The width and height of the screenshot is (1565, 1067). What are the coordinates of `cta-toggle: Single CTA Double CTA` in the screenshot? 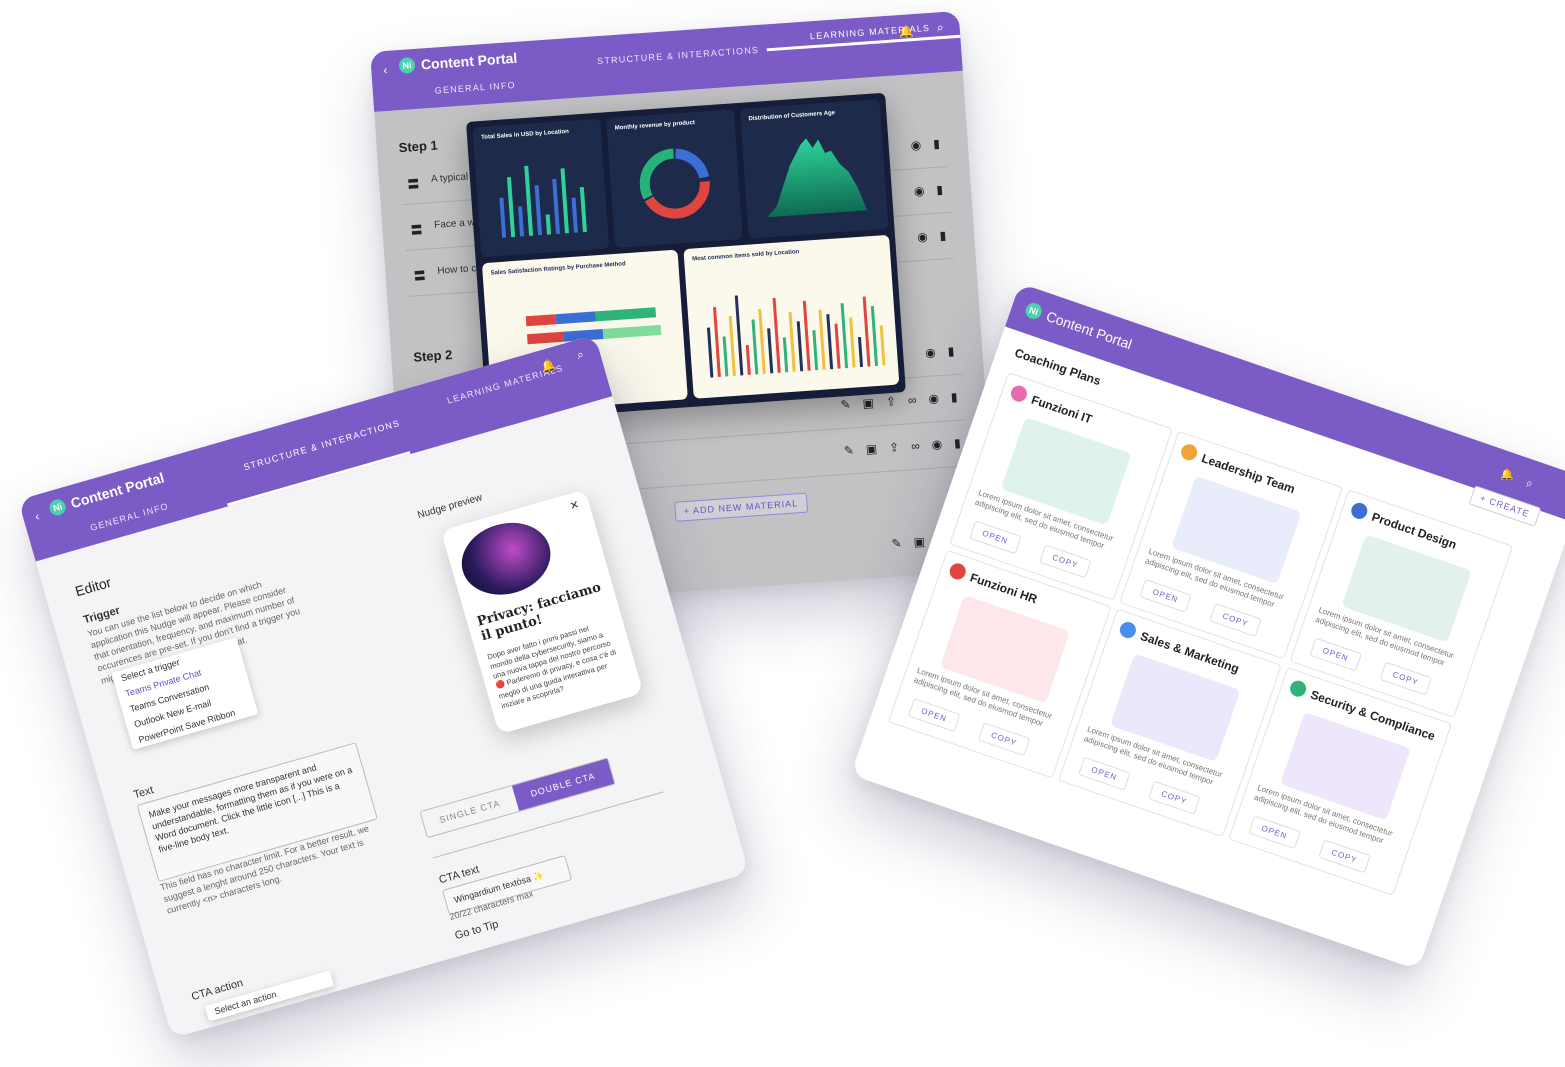 It's located at (517, 798).